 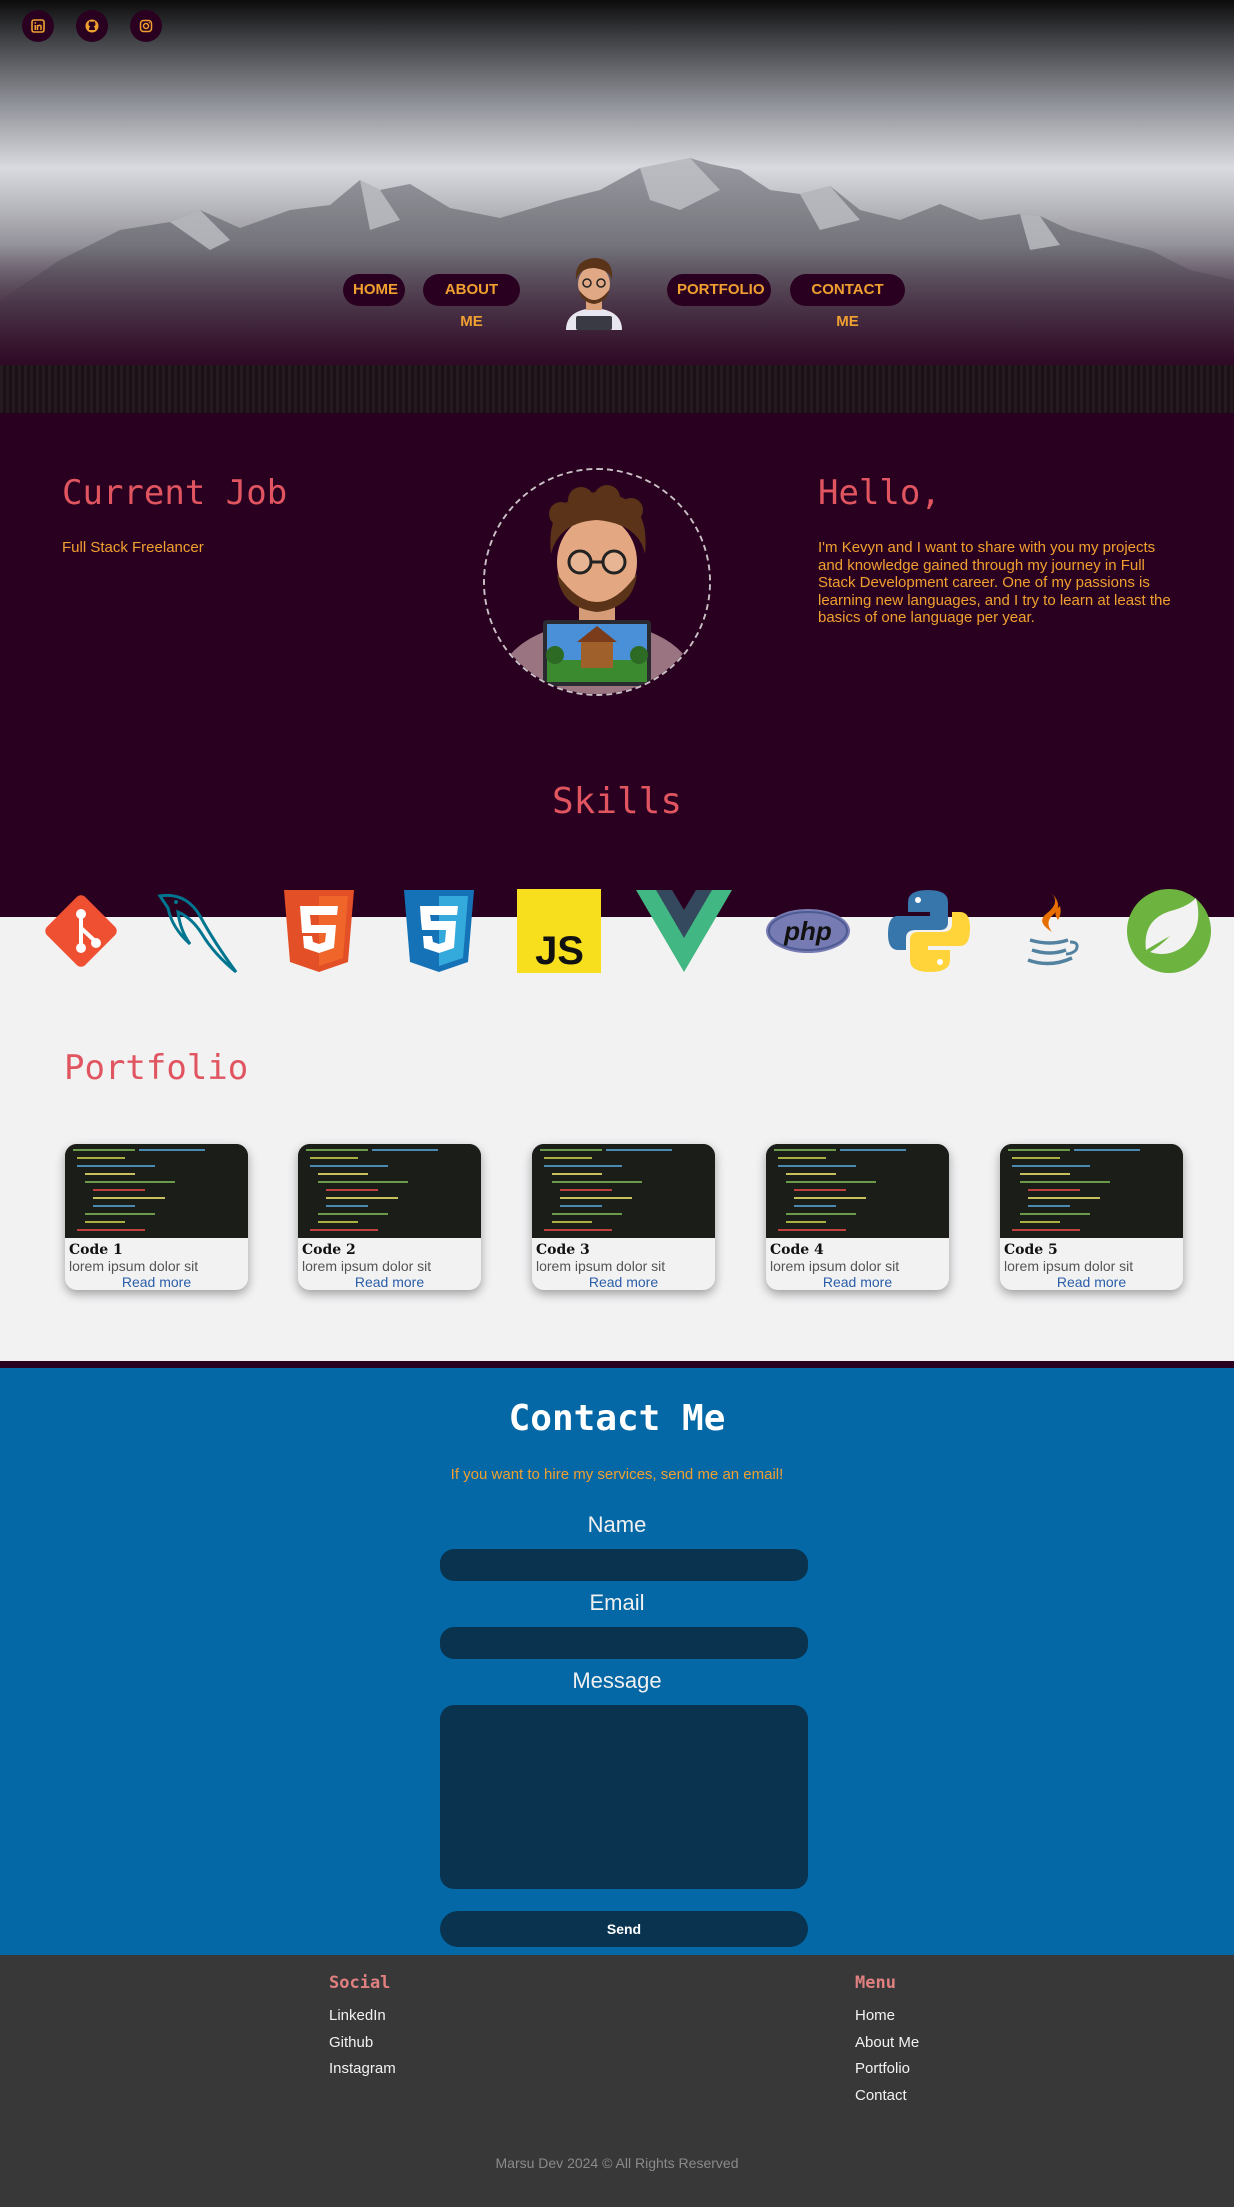 I want to click on footer-link-linkedin: LinkedIn, so click(x=362, y=2016).